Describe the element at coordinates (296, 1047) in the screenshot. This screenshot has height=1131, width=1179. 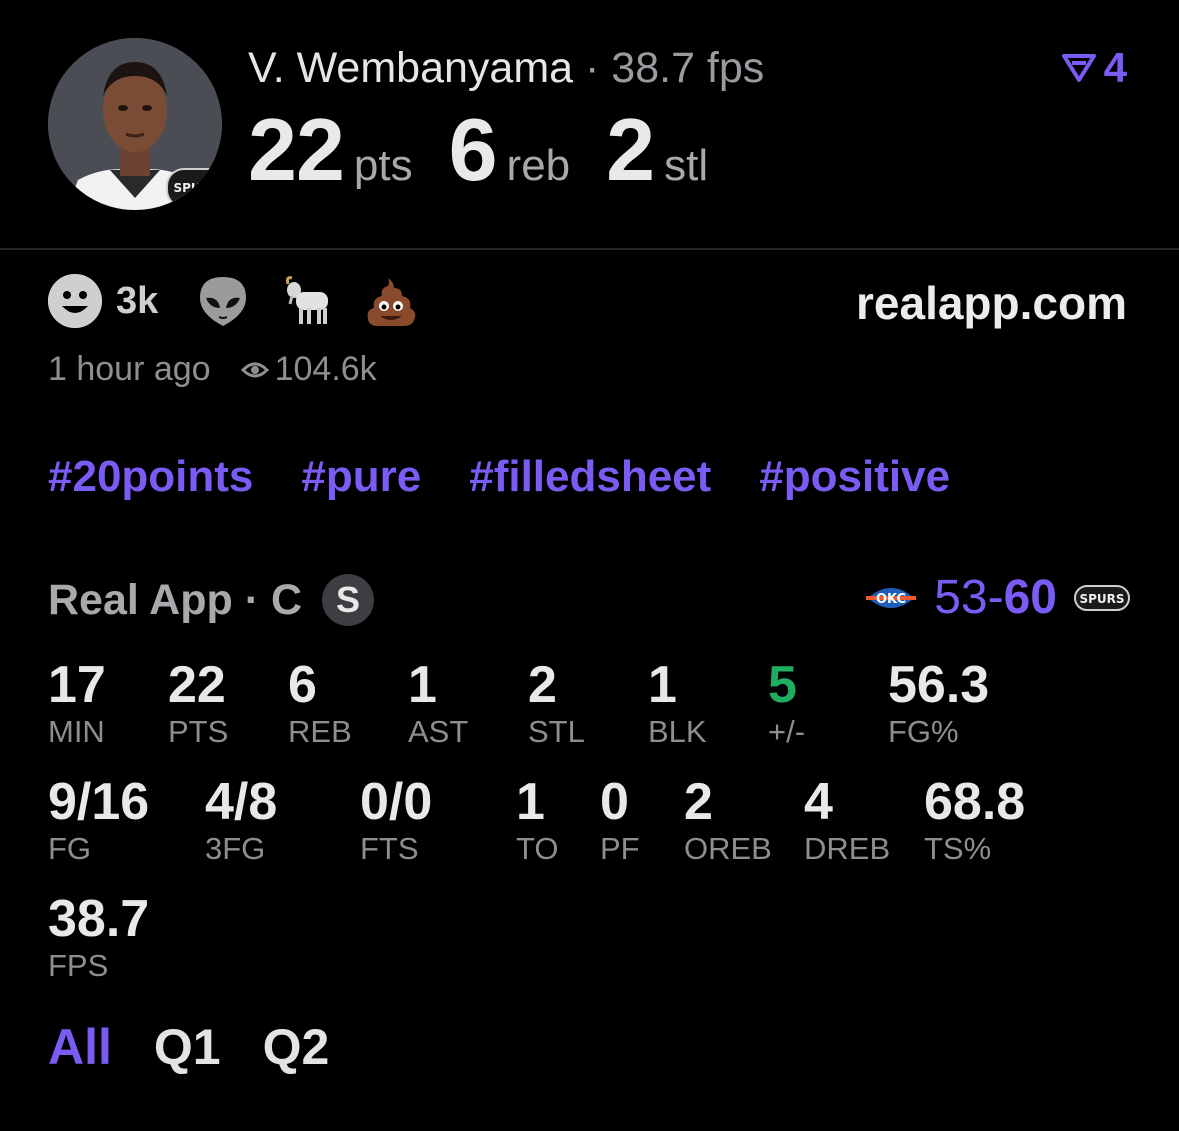
I see `tab-q2: Q2` at that location.